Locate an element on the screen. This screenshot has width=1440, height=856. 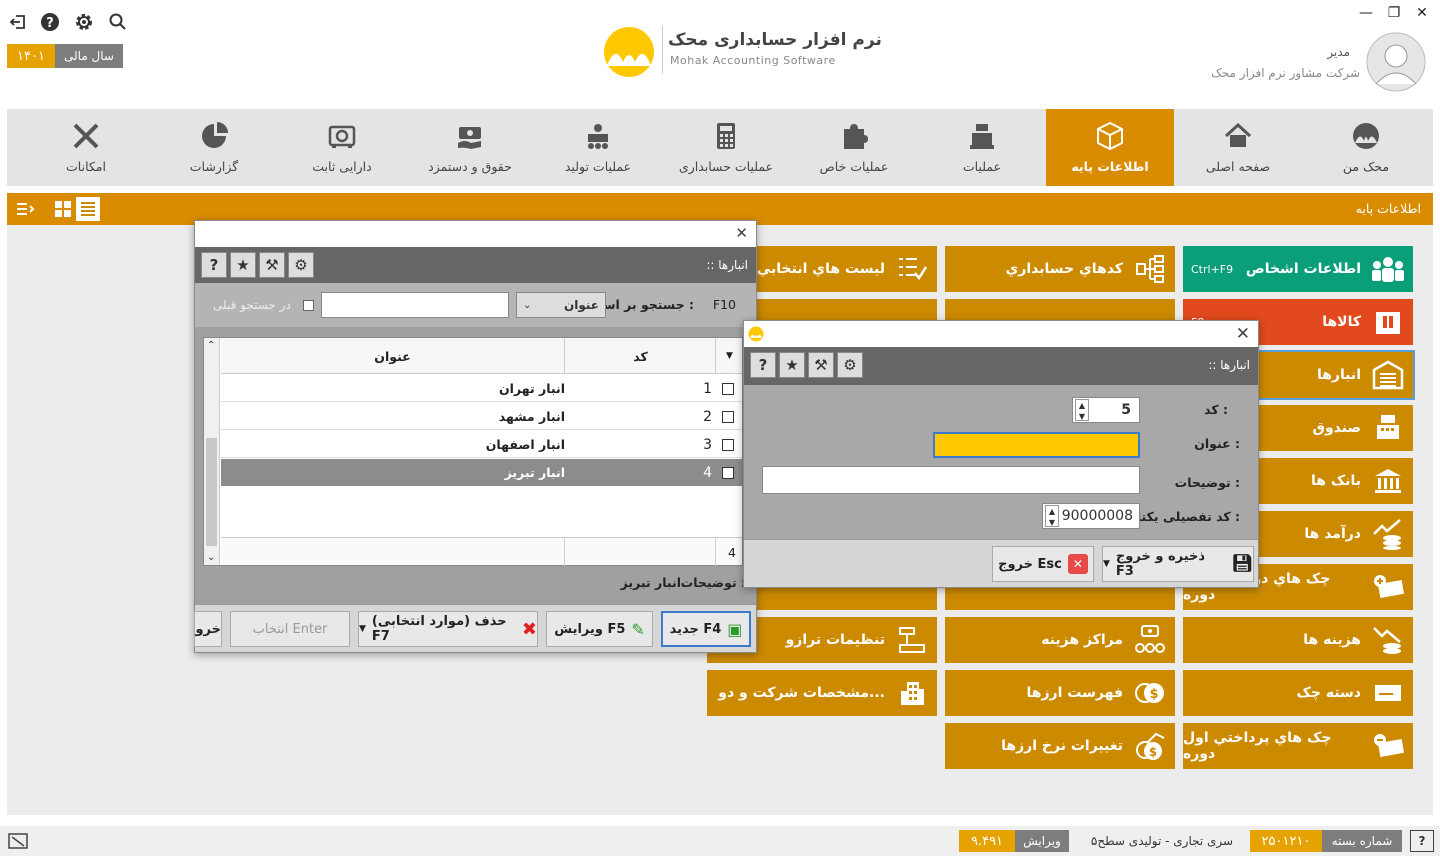
tile-label: ليست هاي انتخابي is located at coordinates (820, 269).